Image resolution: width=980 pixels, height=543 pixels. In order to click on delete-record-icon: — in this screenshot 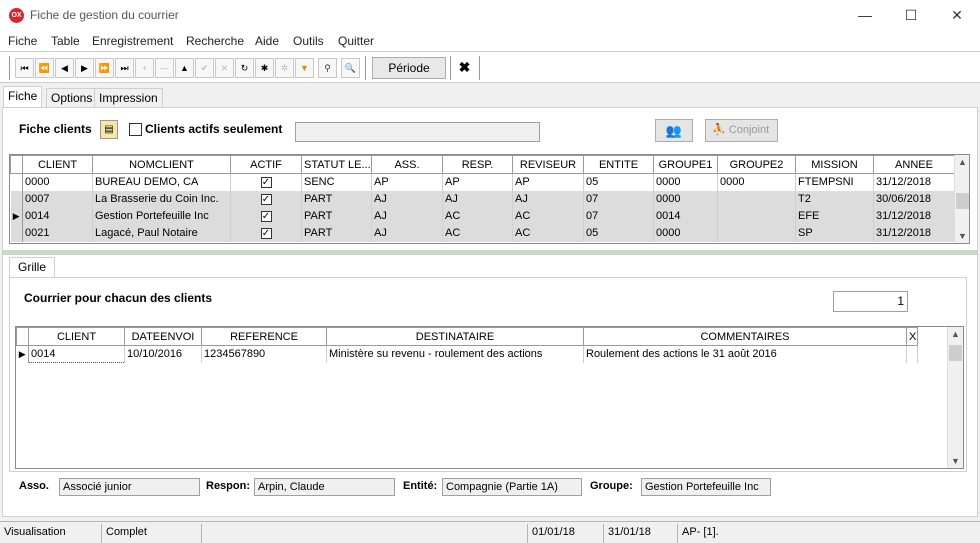, I will do `click(164, 68)`.